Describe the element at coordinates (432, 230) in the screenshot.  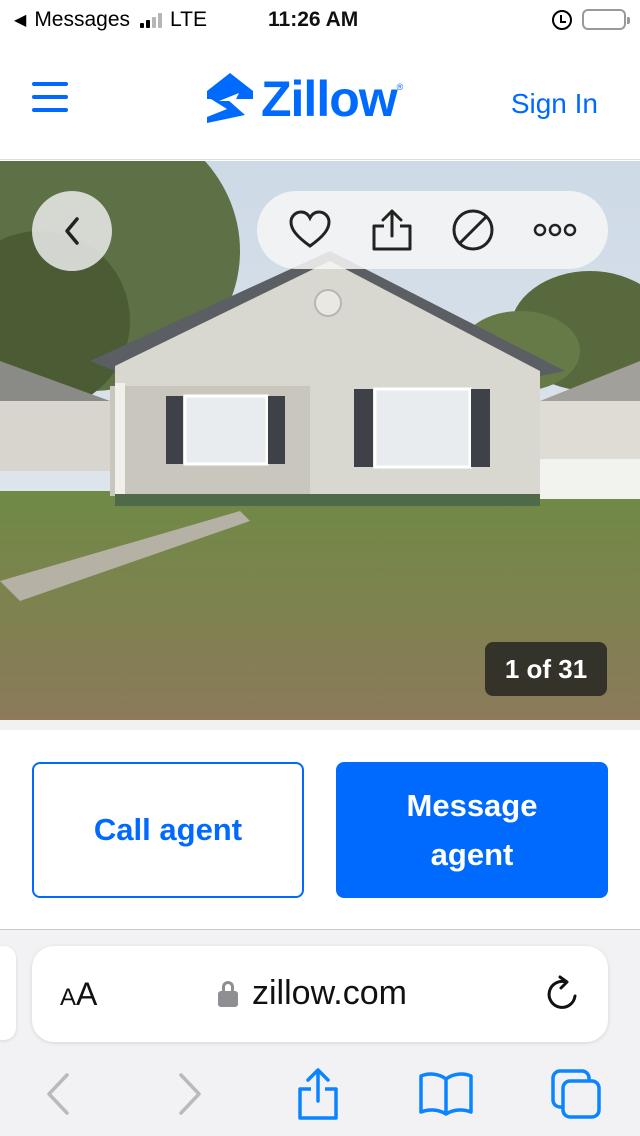
I see `photo-action-bar` at that location.